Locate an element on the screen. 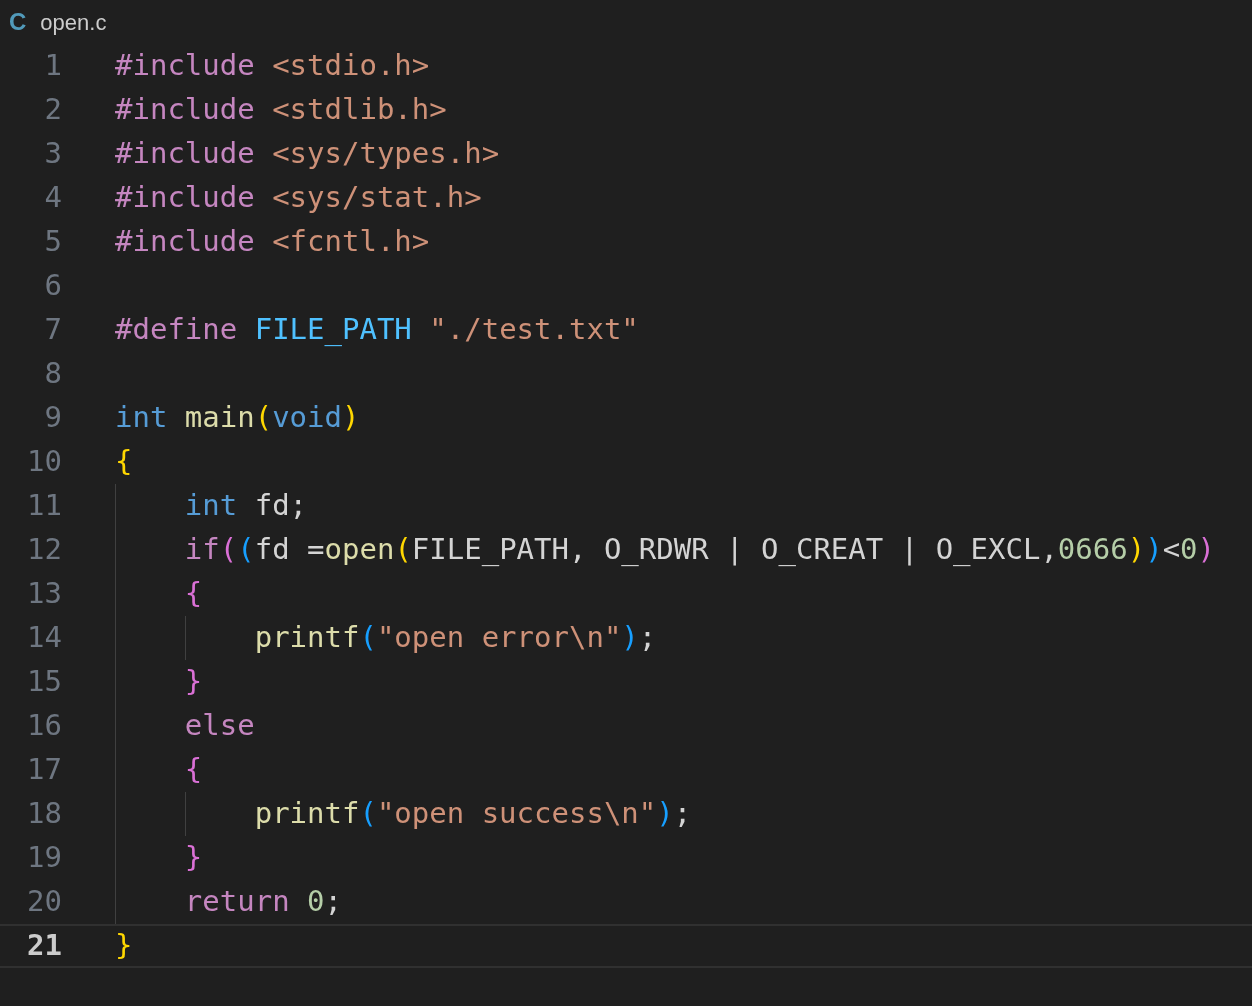 This screenshot has width=1252, height=1006. code-line: #include <sys/stat.h> is located at coordinates (298, 198).